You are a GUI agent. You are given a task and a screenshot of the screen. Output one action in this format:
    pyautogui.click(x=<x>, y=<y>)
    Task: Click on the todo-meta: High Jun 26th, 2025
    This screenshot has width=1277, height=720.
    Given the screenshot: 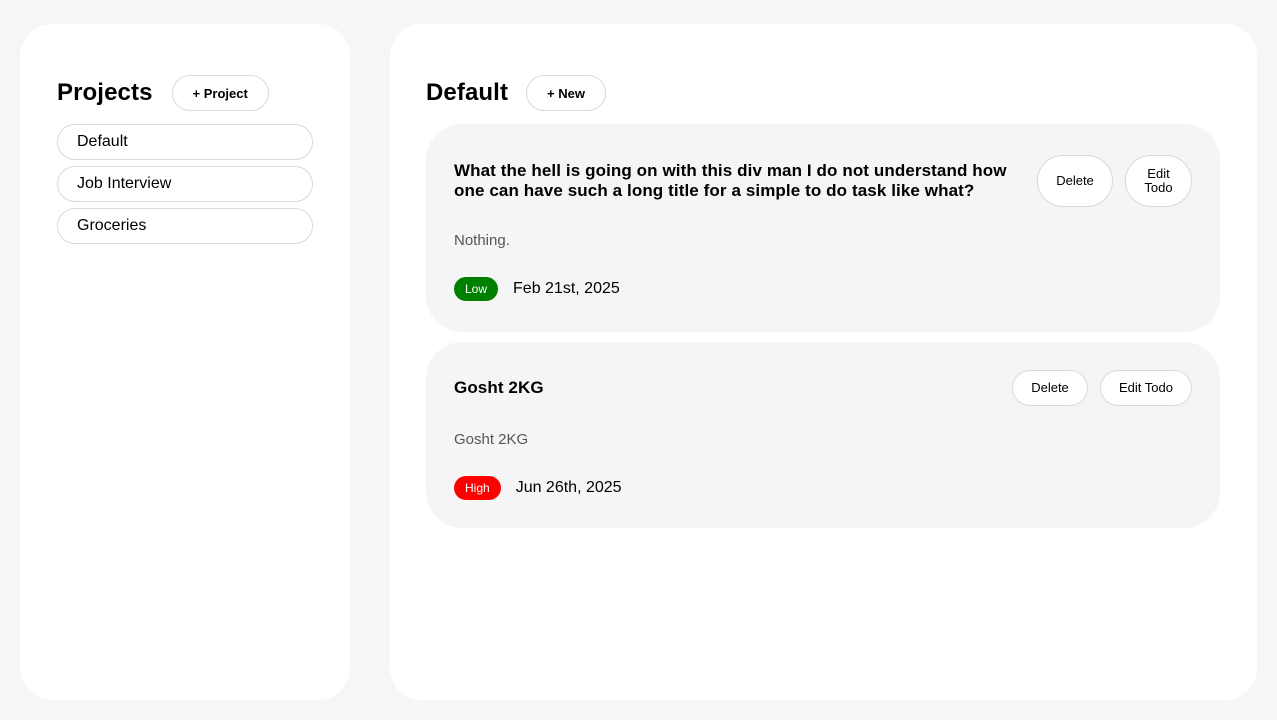 What is the action you would take?
    pyautogui.click(x=823, y=488)
    